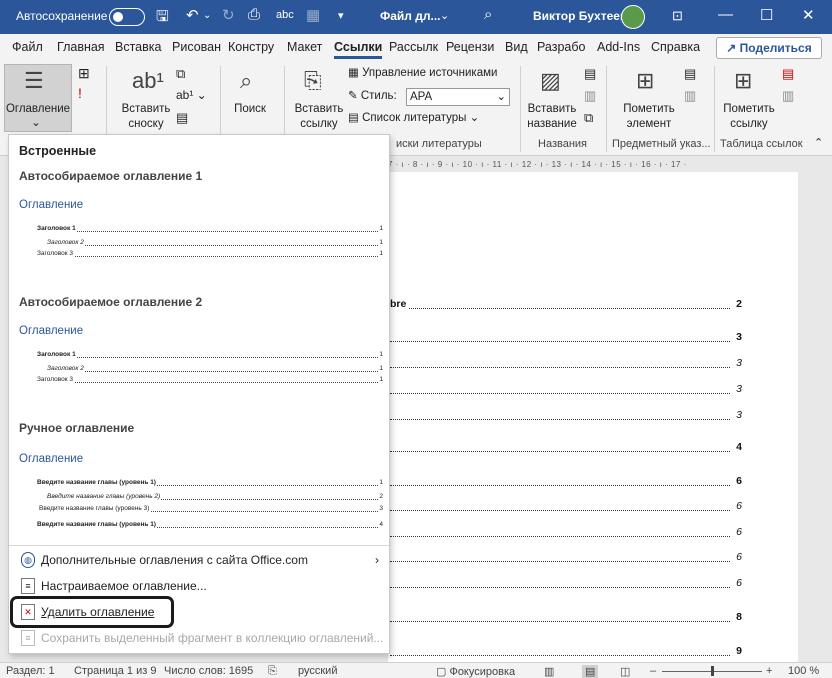  What do you see at coordinates (788, 95) in the screenshot?
I see `update-toa-icon: ▥` at bounding box center [788, 95].